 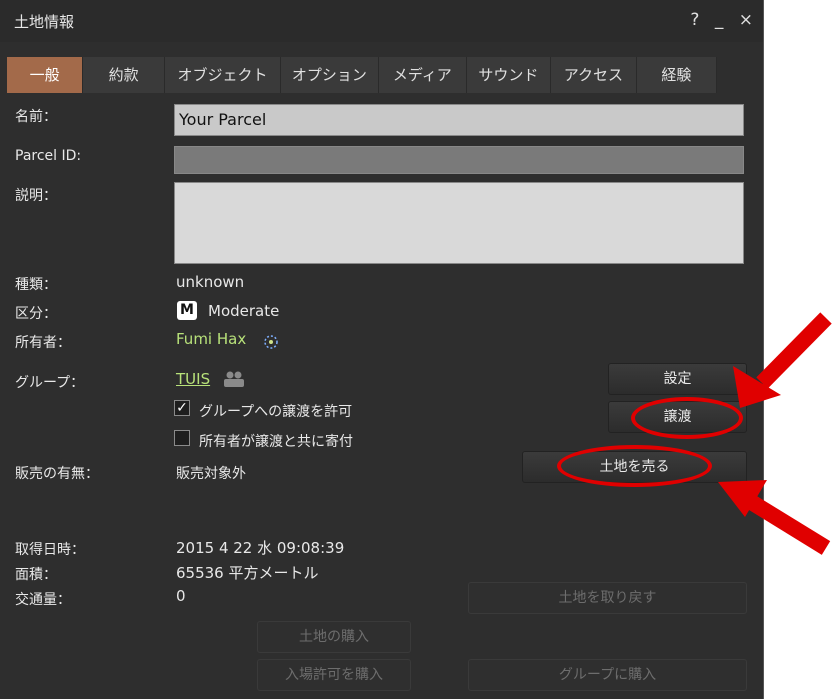 I want to click on upper-arrow-icon, so click(x=782, y=360).